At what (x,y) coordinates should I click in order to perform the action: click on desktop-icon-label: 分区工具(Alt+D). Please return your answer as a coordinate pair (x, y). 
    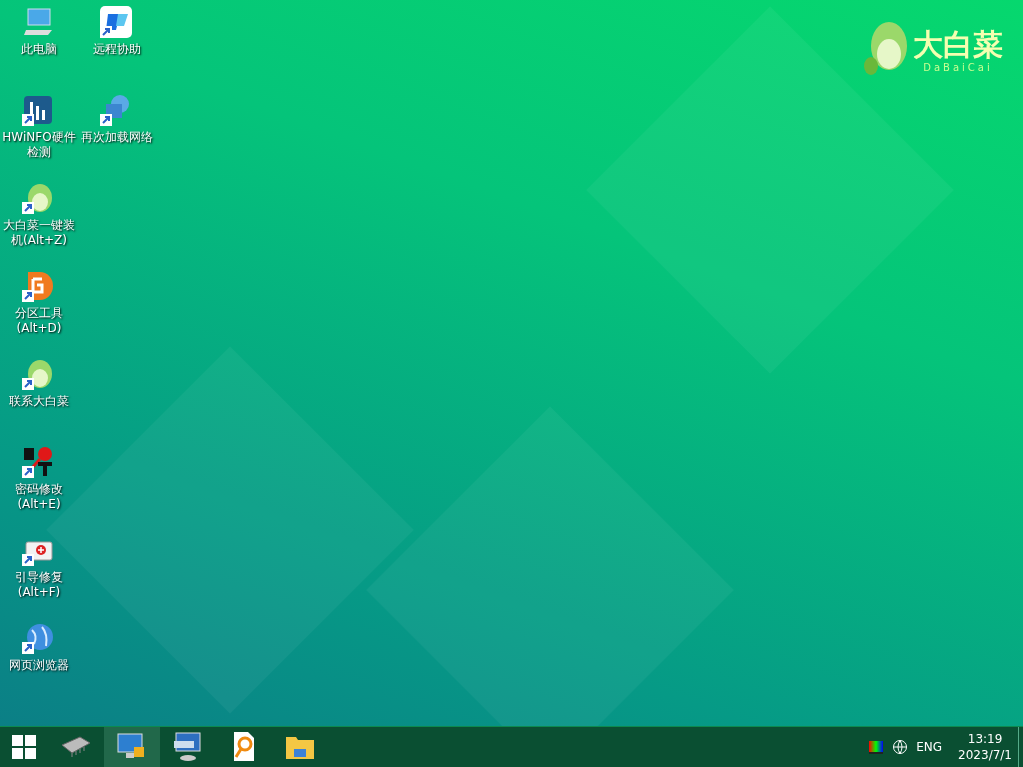
    Looking at the image, I should click on (39, 321).